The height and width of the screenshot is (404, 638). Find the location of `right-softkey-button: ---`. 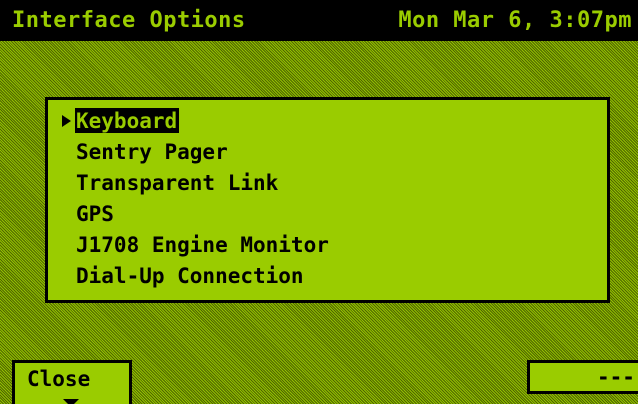

right-softkey-button: --- is located at coordinates (582, 377).